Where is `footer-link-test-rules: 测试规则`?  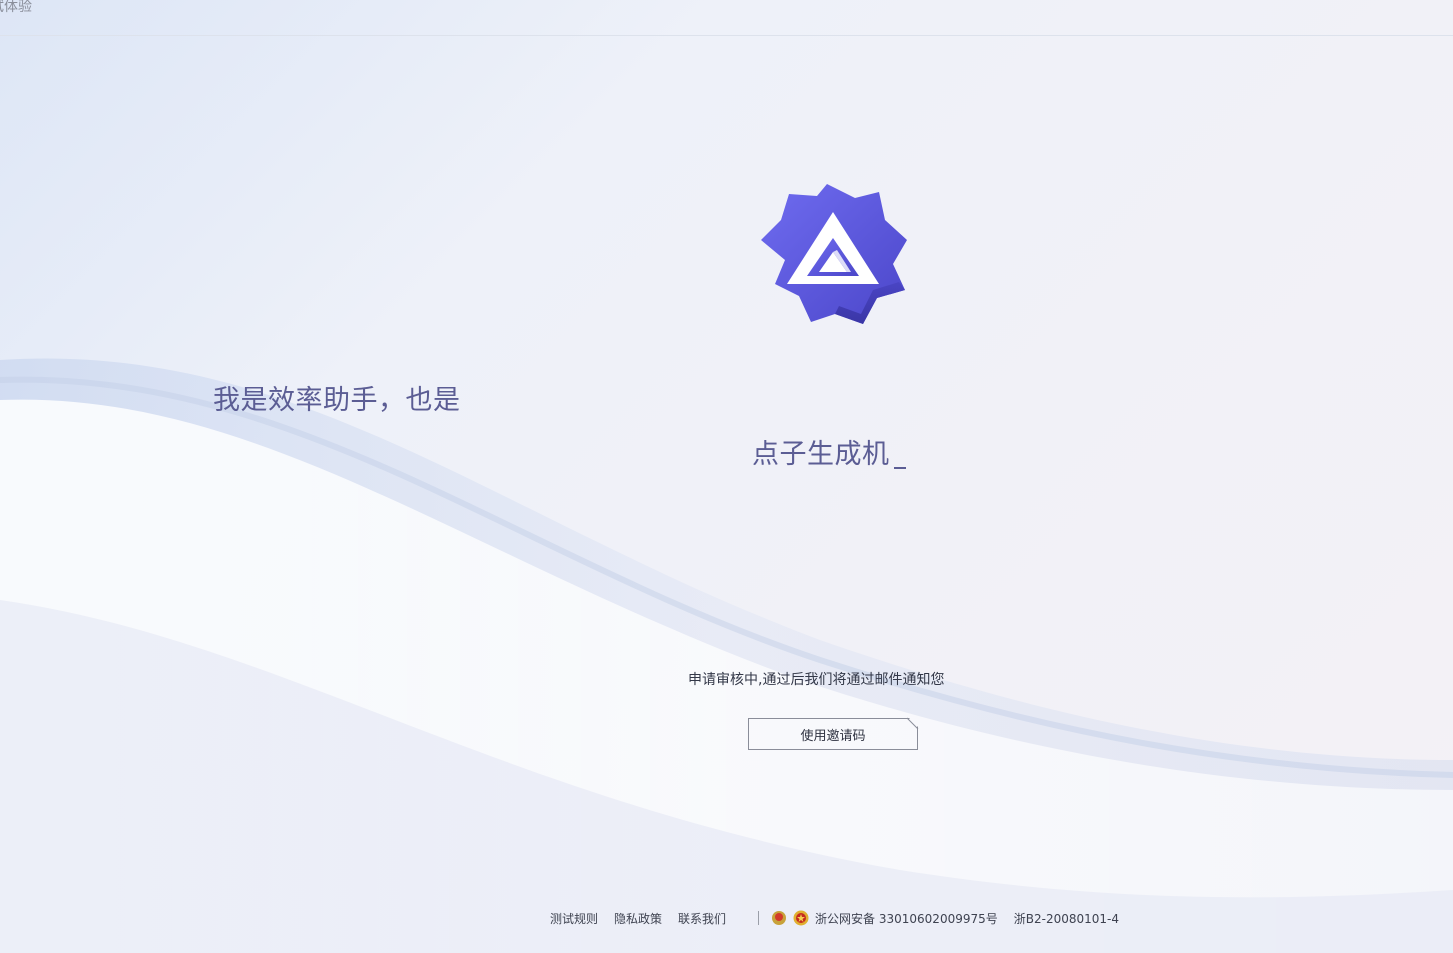 footer-link-test-rules: 测试规则 is located at coordinates (574, 918).